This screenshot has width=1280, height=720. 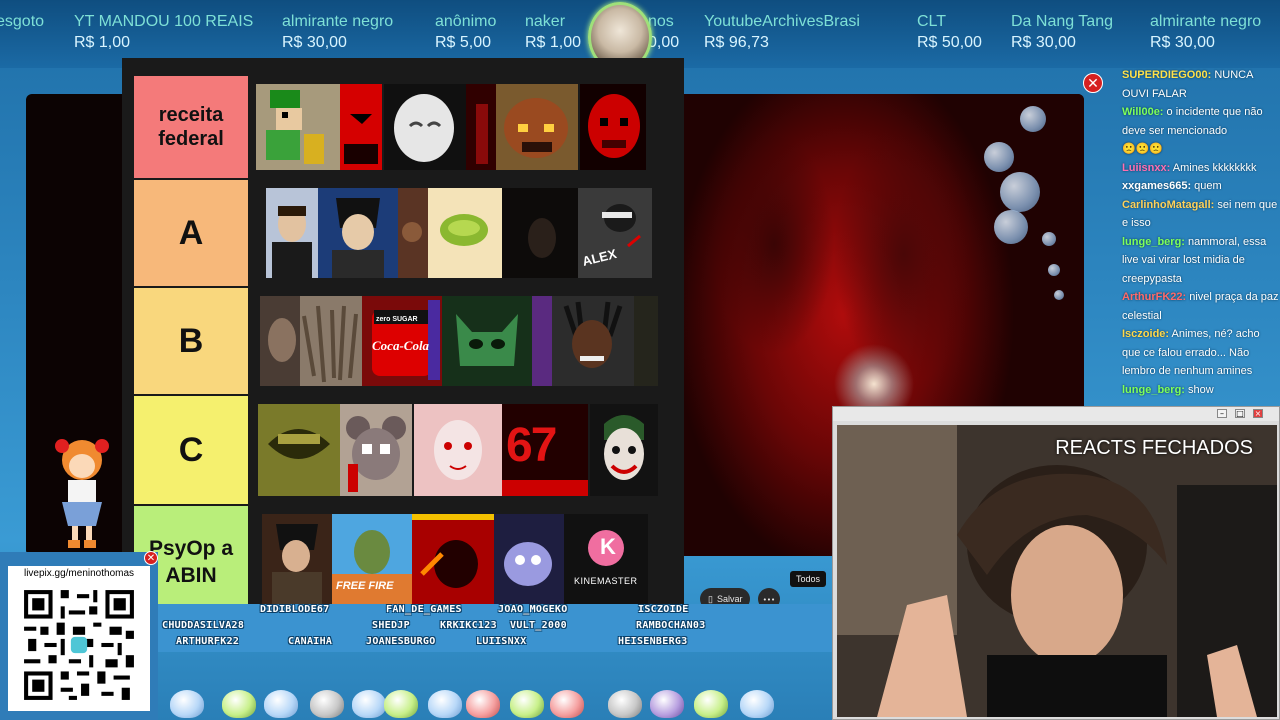 What do you see at coordinates (1197, 214) in the screenshot?
I see `chat-message: CarlinhoMatagall: sei nem que e isso` at bounding box center [1197, 214].